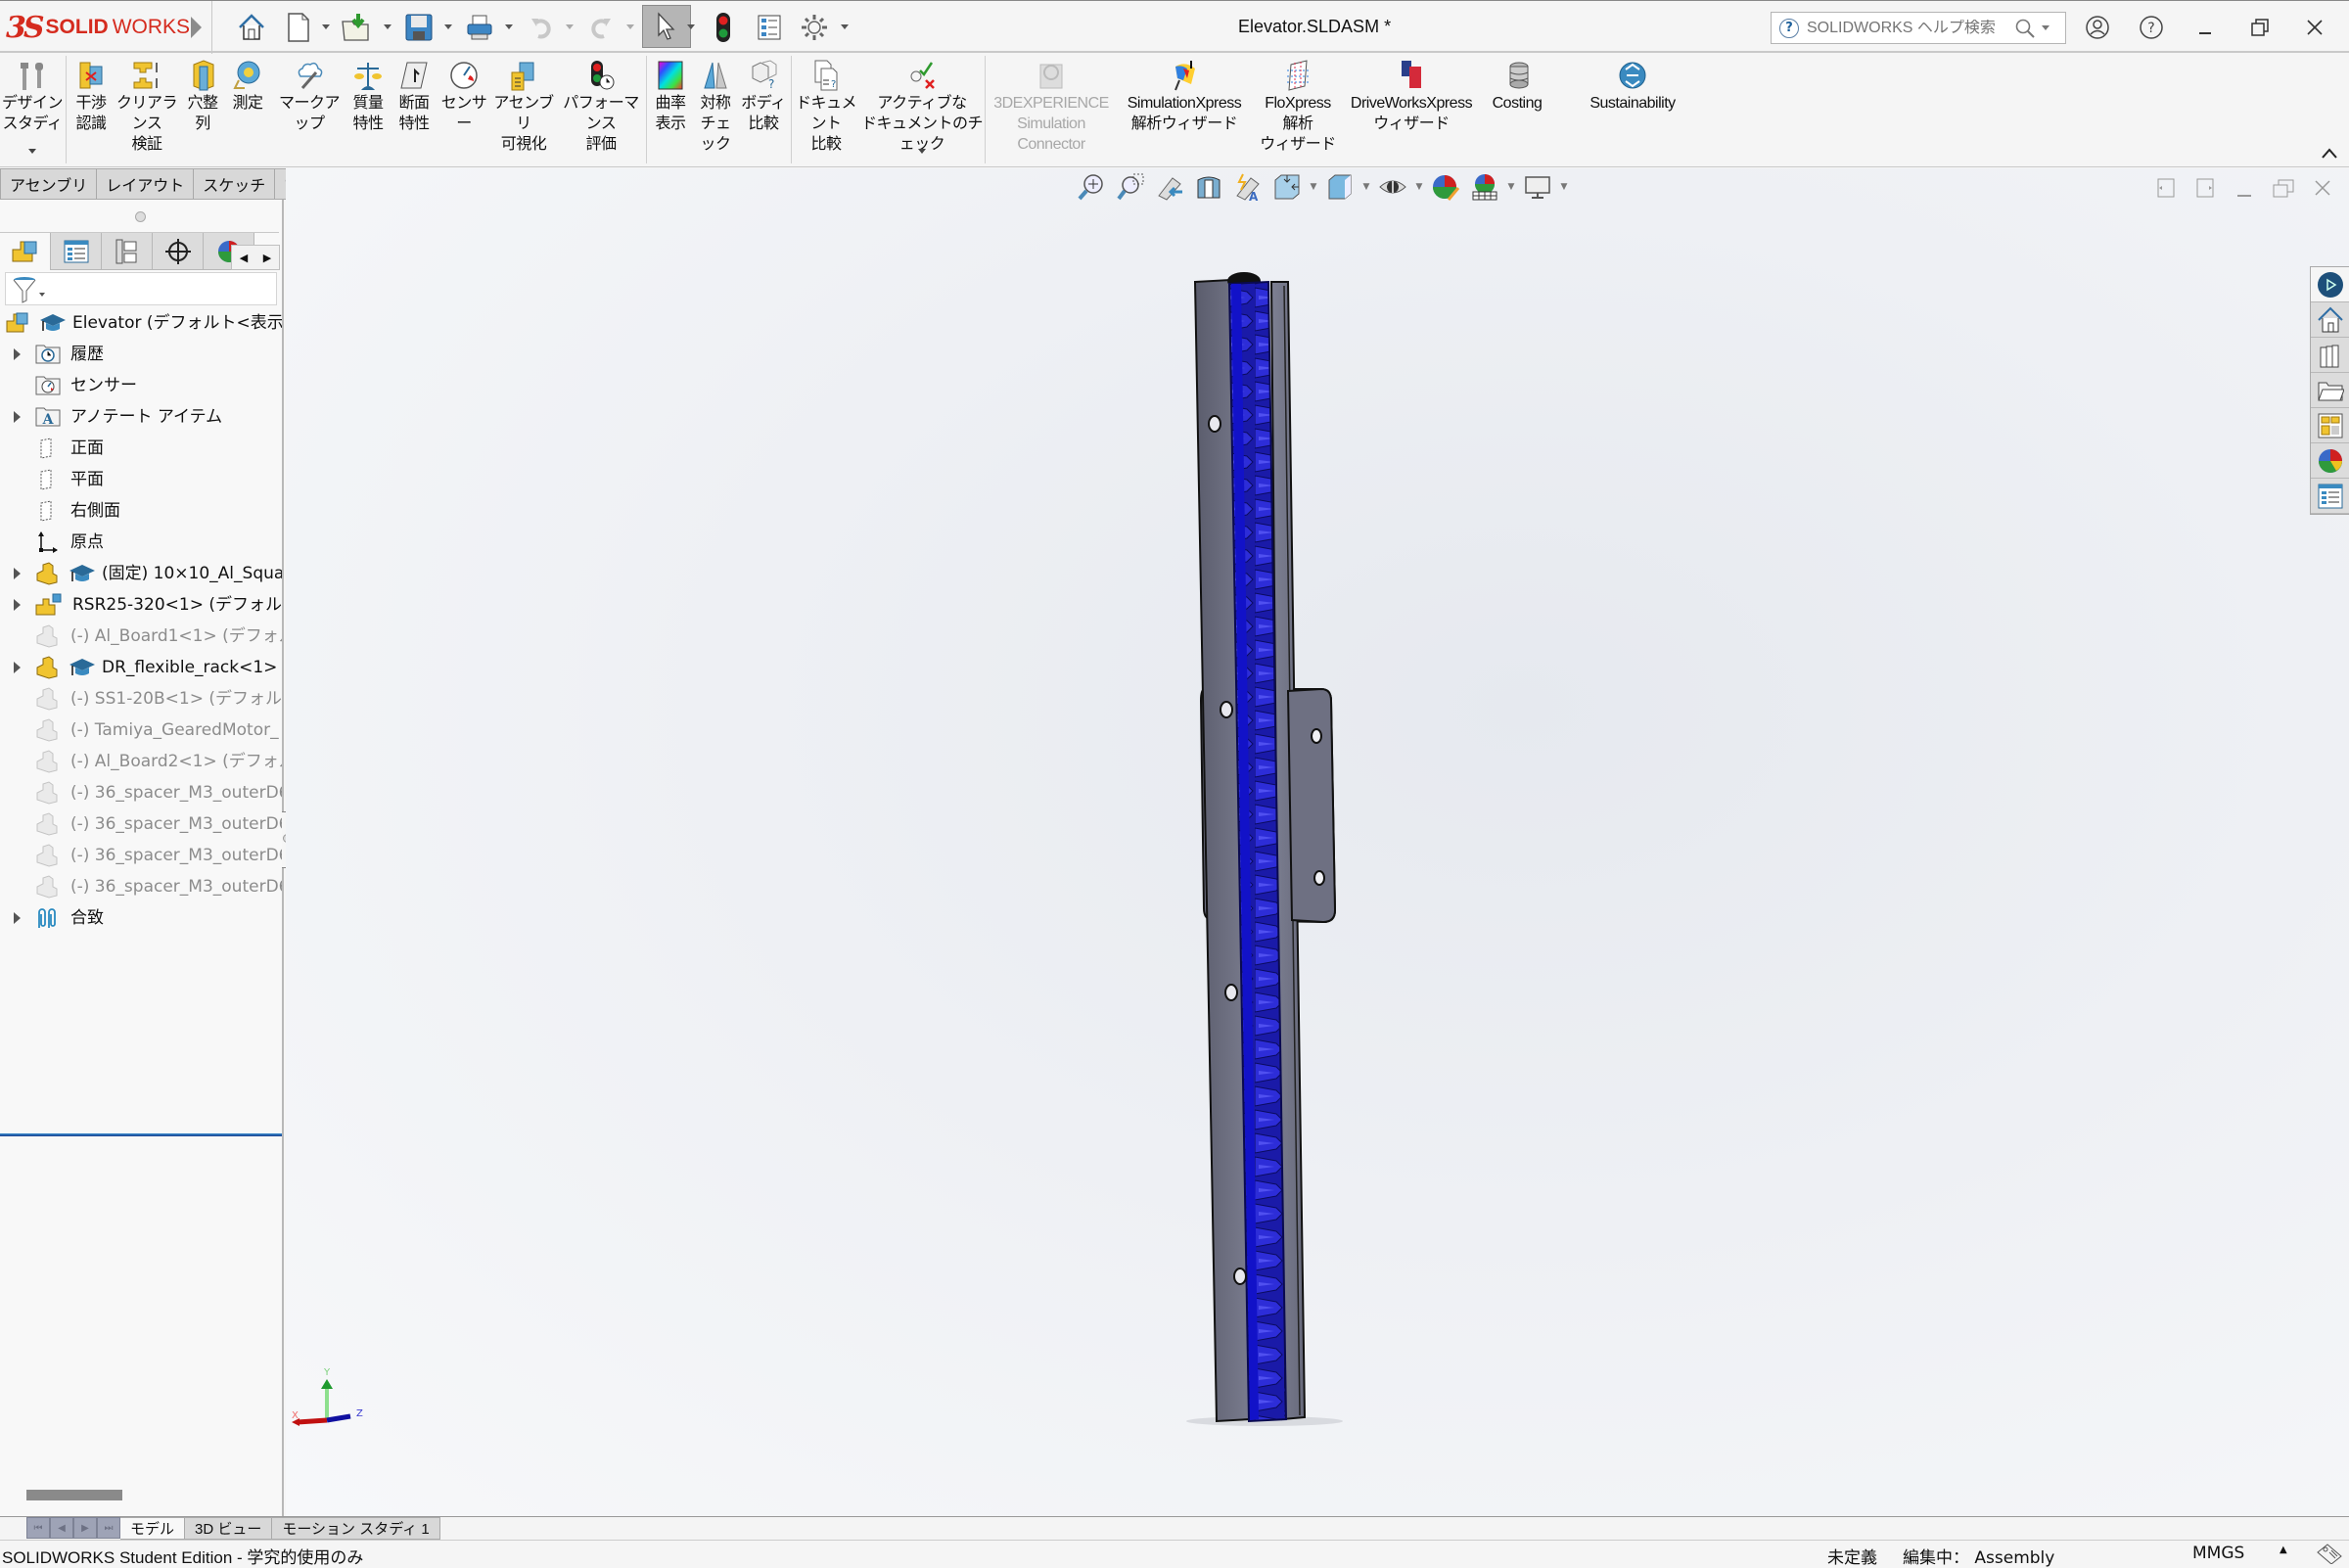 The image size is (2349, 1568). What do you see at coordinates (356, 27) in the screenshot?
I see `open-button` at bounding box center [356, 27].